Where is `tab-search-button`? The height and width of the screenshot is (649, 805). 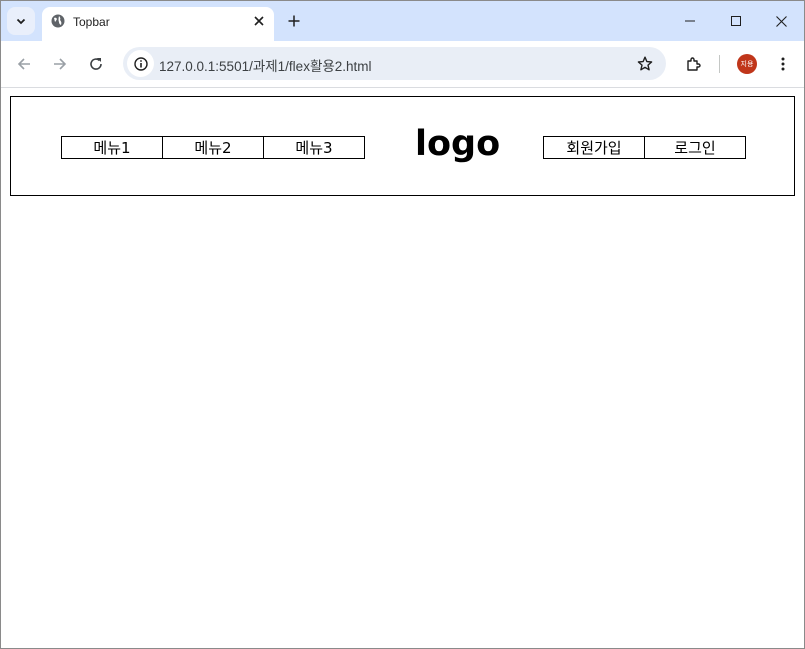
tab-search-button is located at coordinates (21, 21).